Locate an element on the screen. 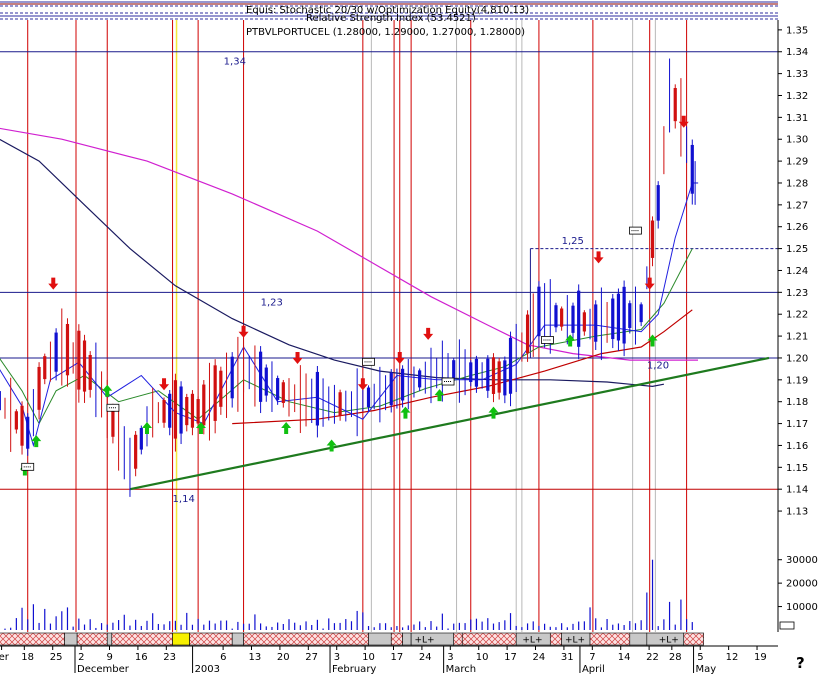 The image size is (826, 675). x-tick-label: 3 is located at coordinates (337, 657).